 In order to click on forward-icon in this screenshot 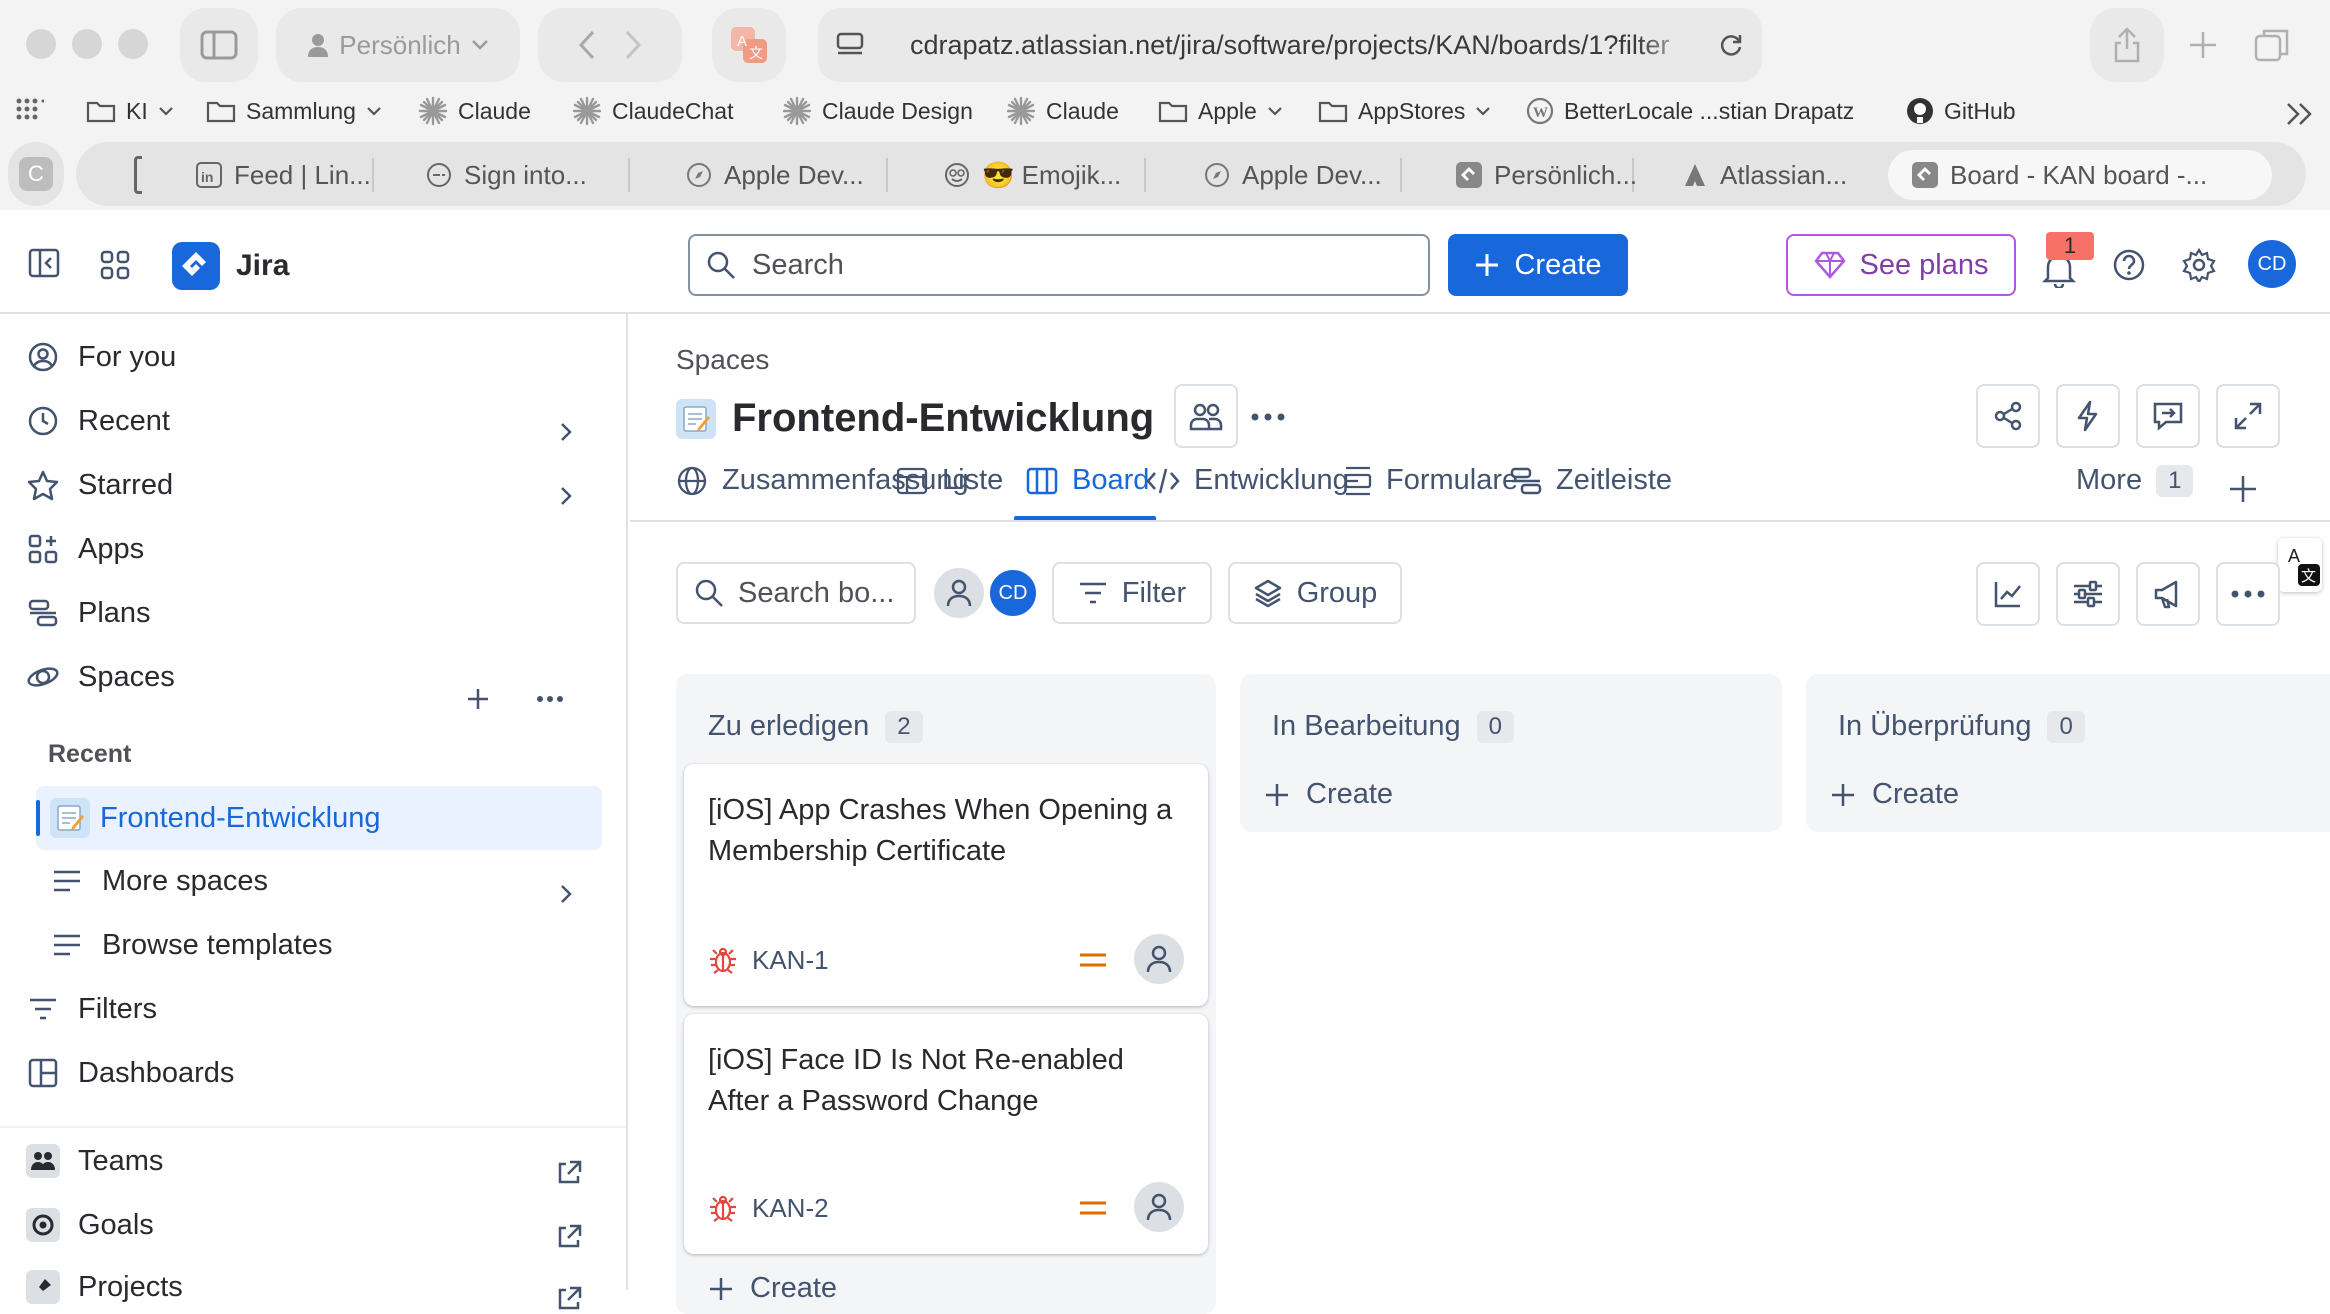, I will do `click(633, 45)`.